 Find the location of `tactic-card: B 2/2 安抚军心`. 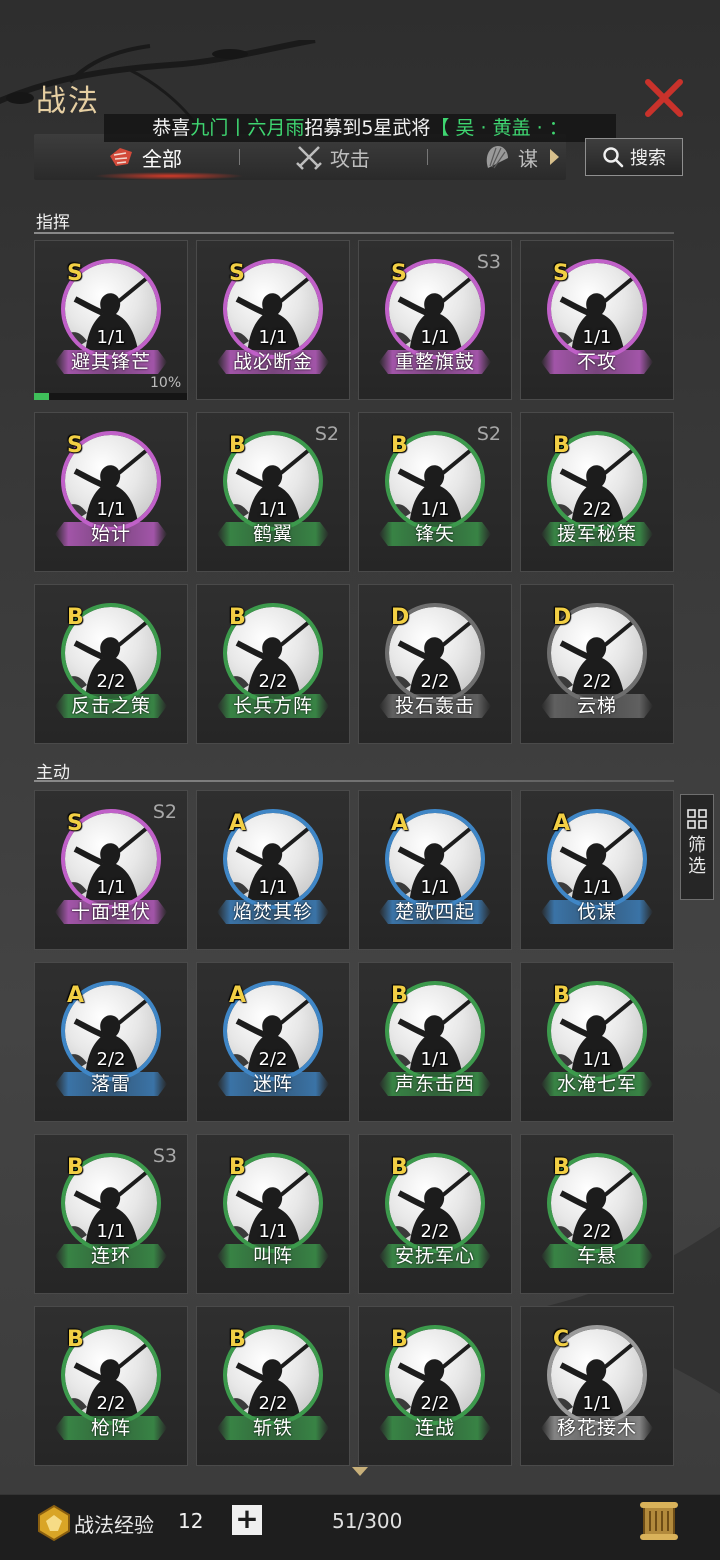

tactic-card: B 2/2 安抚军心 is located at coordinates (435, 1214).